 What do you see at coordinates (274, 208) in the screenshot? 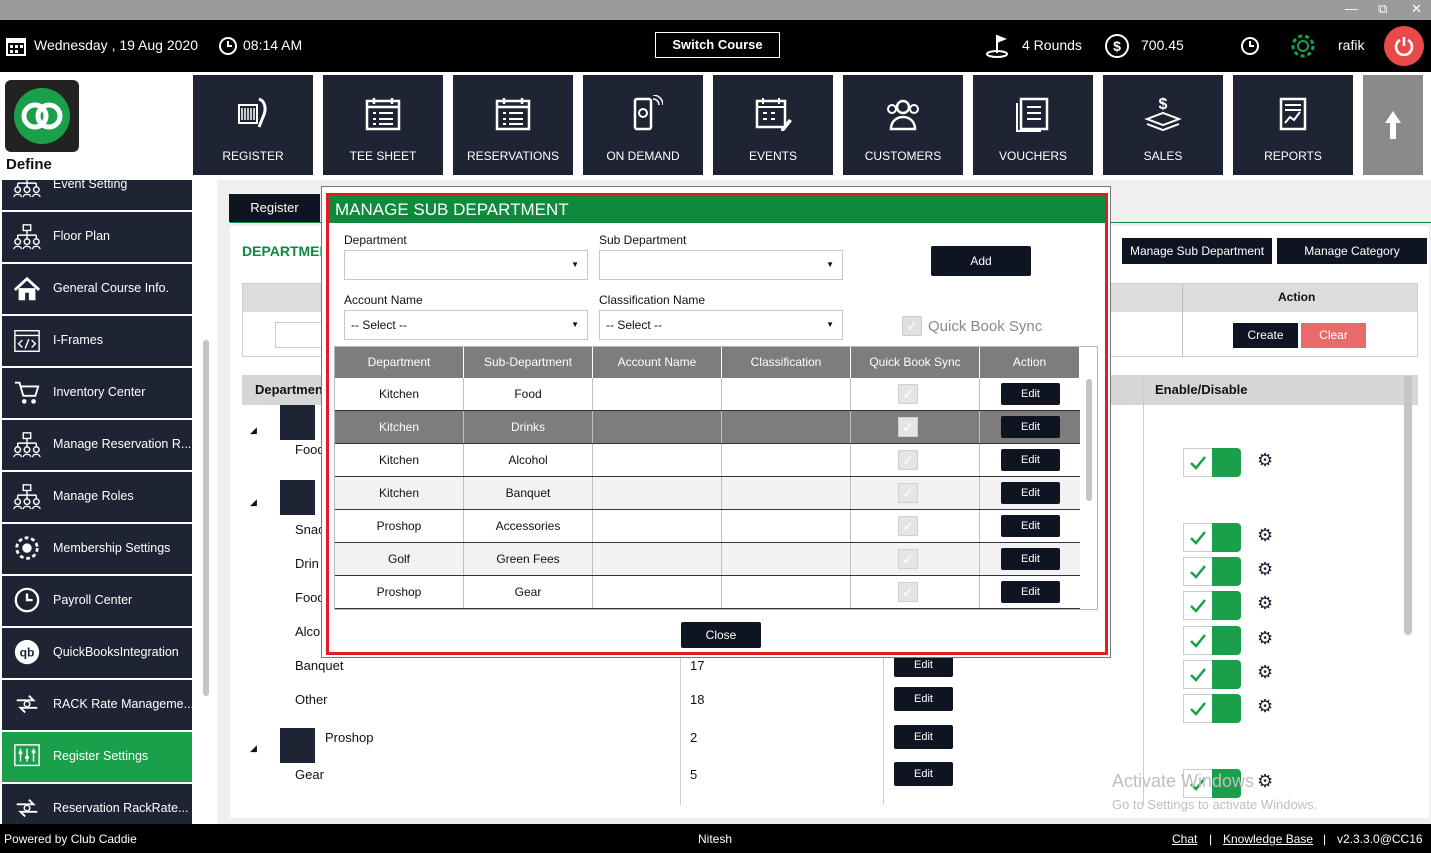
I see `tab-register: Register` at bounding box center [274, 208].